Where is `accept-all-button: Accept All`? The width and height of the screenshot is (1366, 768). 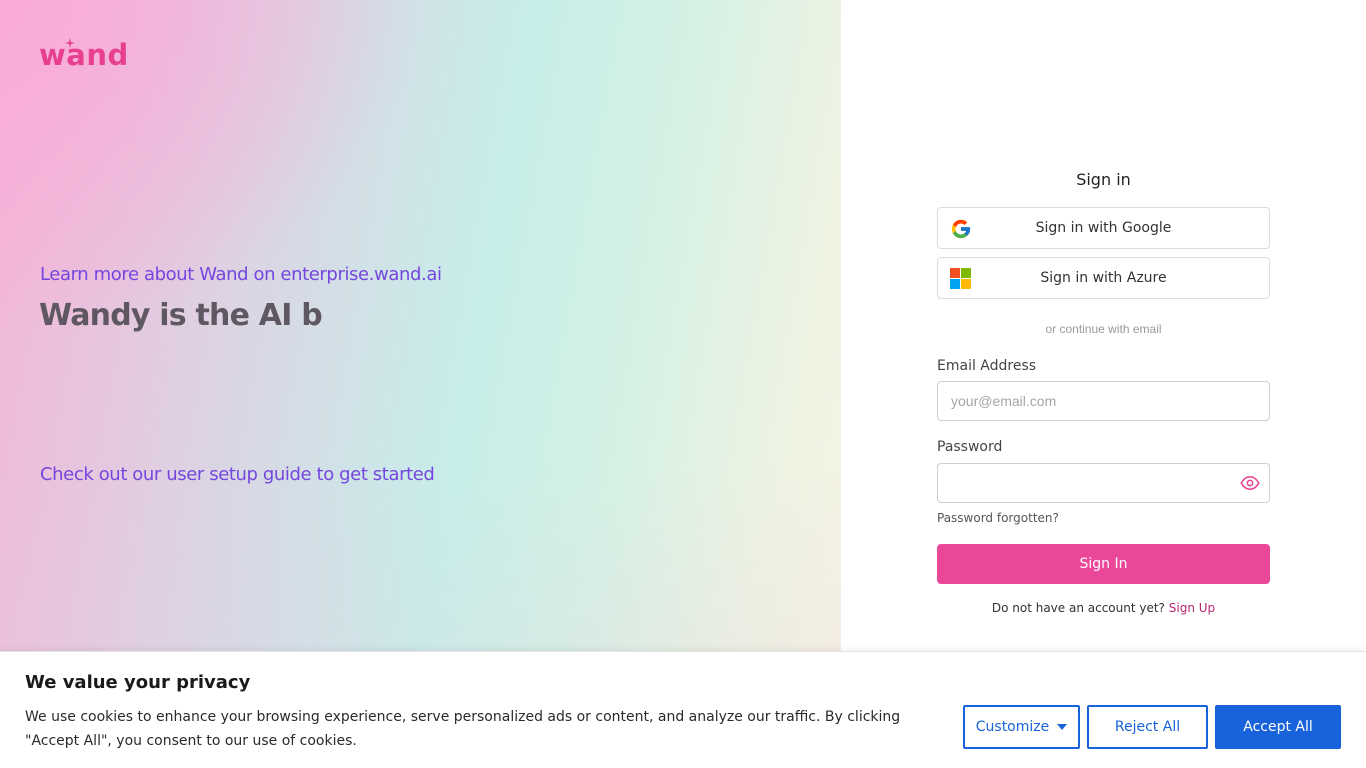
accept-all-button: Accept All is located at coordinates (1278, 727).